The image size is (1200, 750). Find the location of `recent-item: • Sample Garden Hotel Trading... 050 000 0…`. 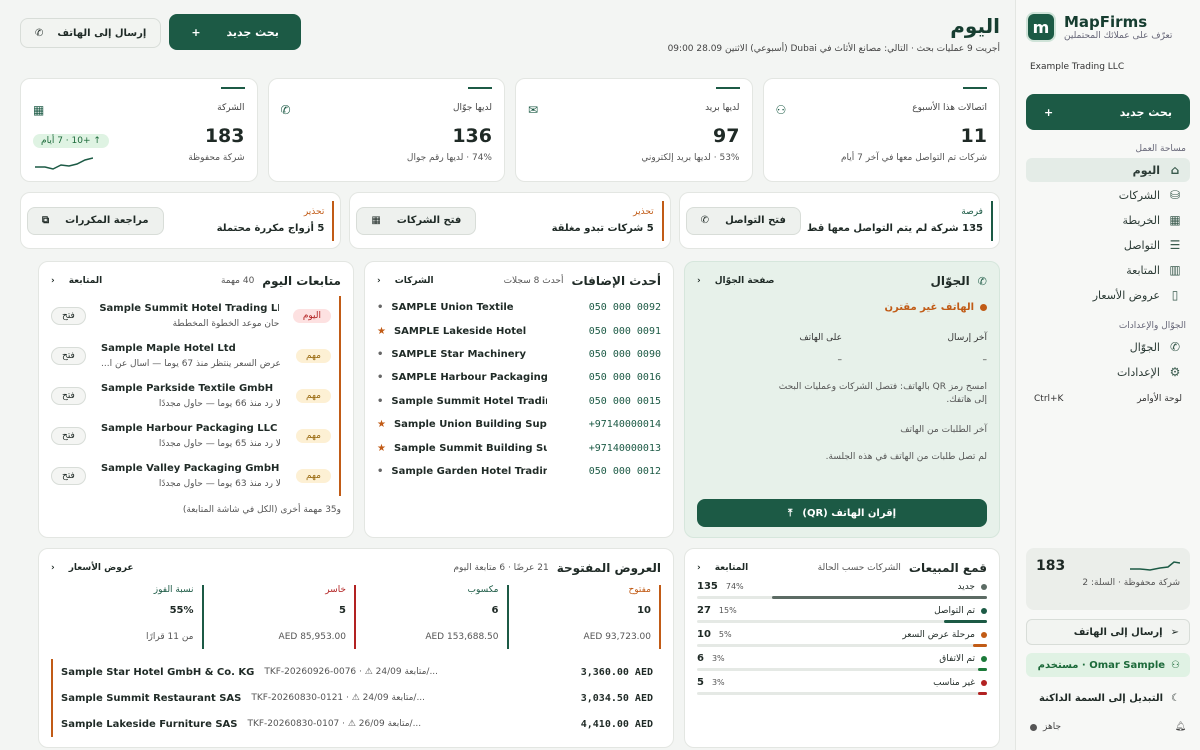

recent-item: • Sample Garden Hotel Trading... 050 000 0… is located at coordinates (519, 471).